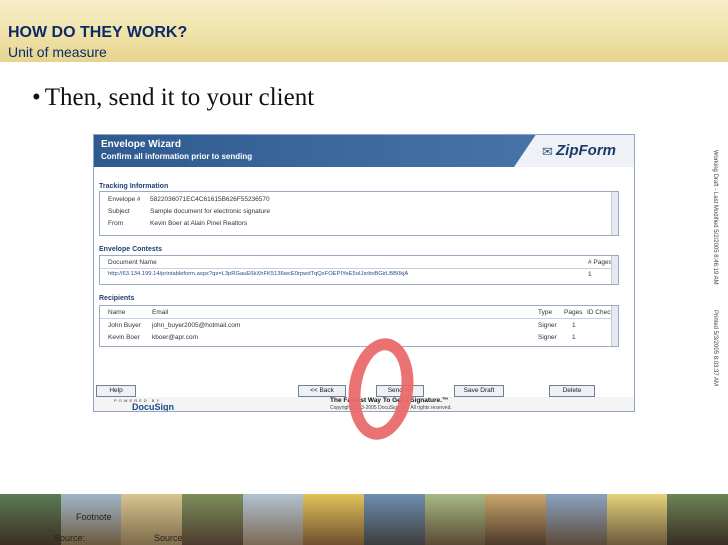 The width and height of the screenshot is (728, 545). What do you see at coordinates (116, 223) in the screenshot?
I see `tracking-key: From` at bounding box center [116, 223].